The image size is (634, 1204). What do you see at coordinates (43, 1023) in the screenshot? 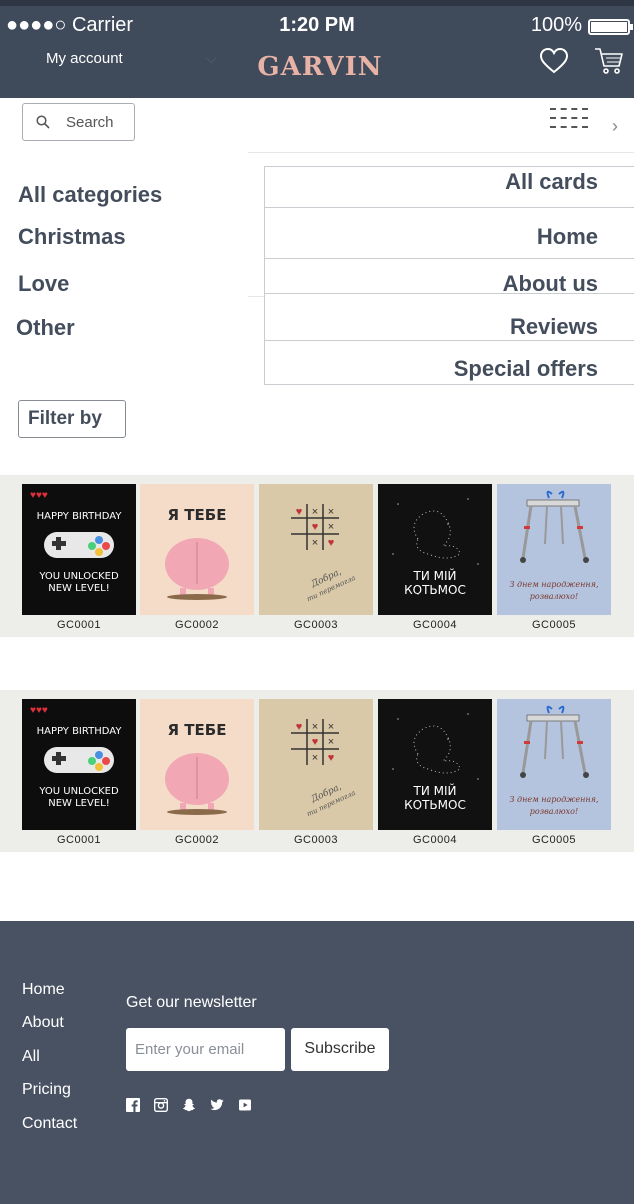
I see `footer-link-about: About` at bounding box center [43, 1023].